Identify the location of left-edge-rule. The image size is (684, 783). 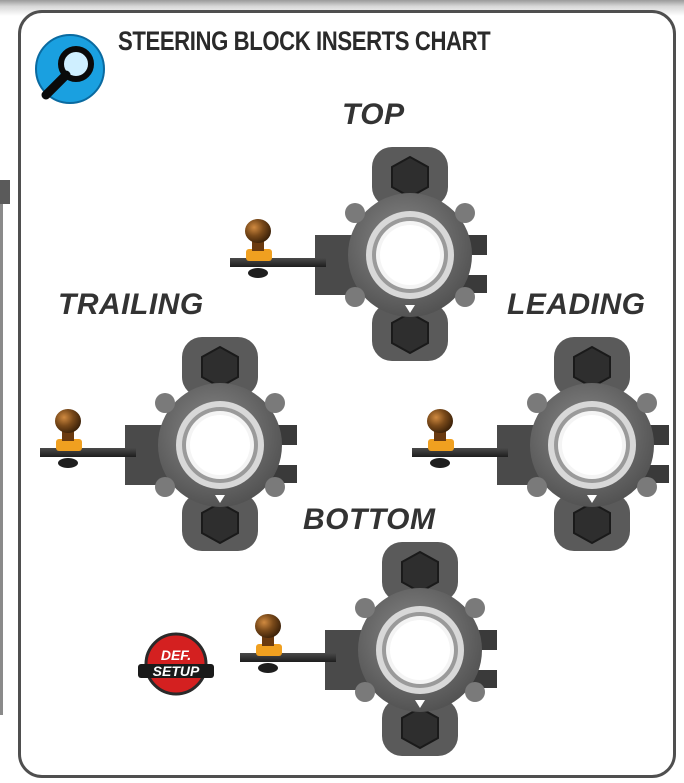
(1, 450).